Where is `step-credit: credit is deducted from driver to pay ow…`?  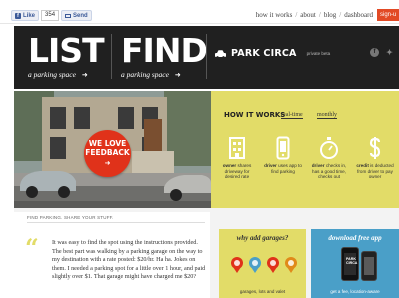 step-credit: credit is deducted from driver to pay ow… is located at coordinates (375, 158).